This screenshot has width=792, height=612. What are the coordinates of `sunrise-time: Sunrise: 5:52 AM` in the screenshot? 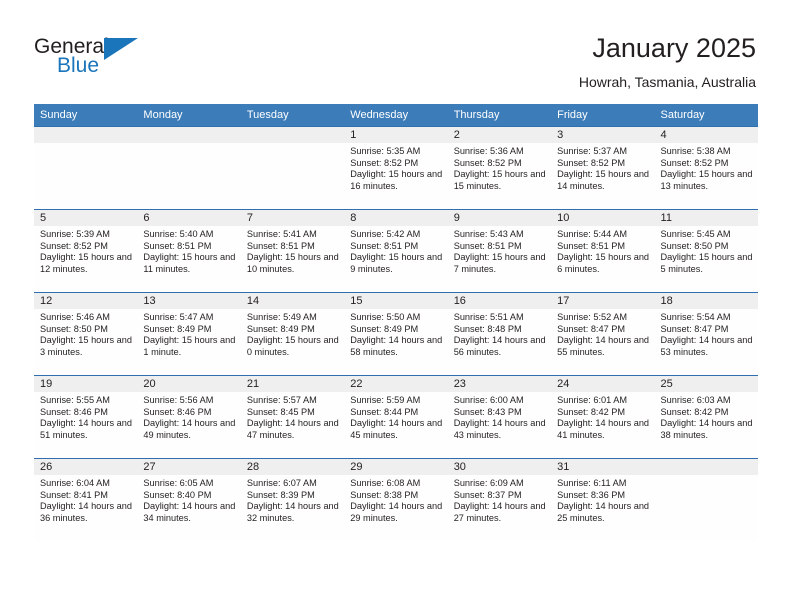 It's located at (592, 317).